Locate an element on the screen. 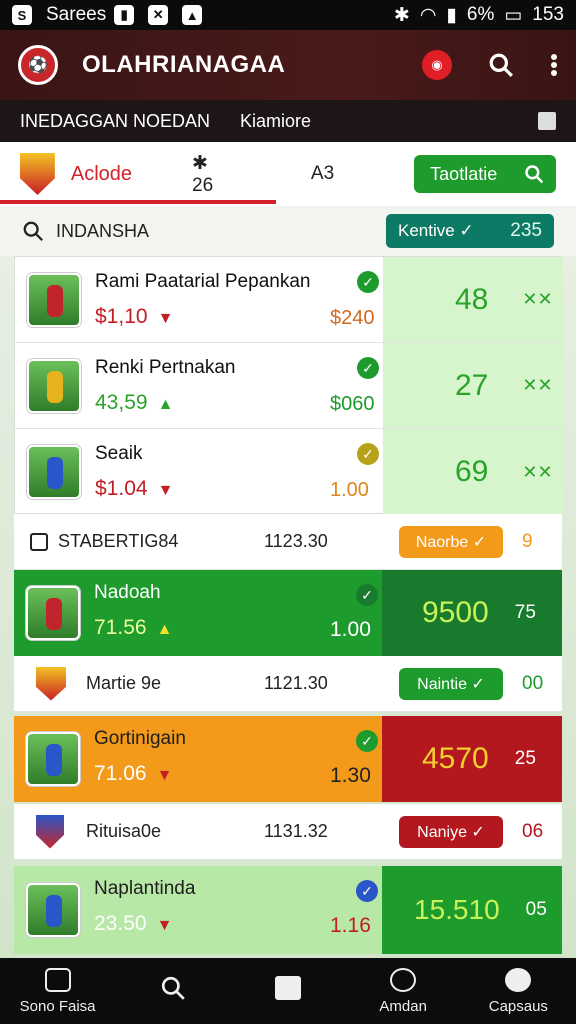 This screenshot has width=576, height=1024. notification-badge-icon: ◉ is located at coordinates (437, 65).